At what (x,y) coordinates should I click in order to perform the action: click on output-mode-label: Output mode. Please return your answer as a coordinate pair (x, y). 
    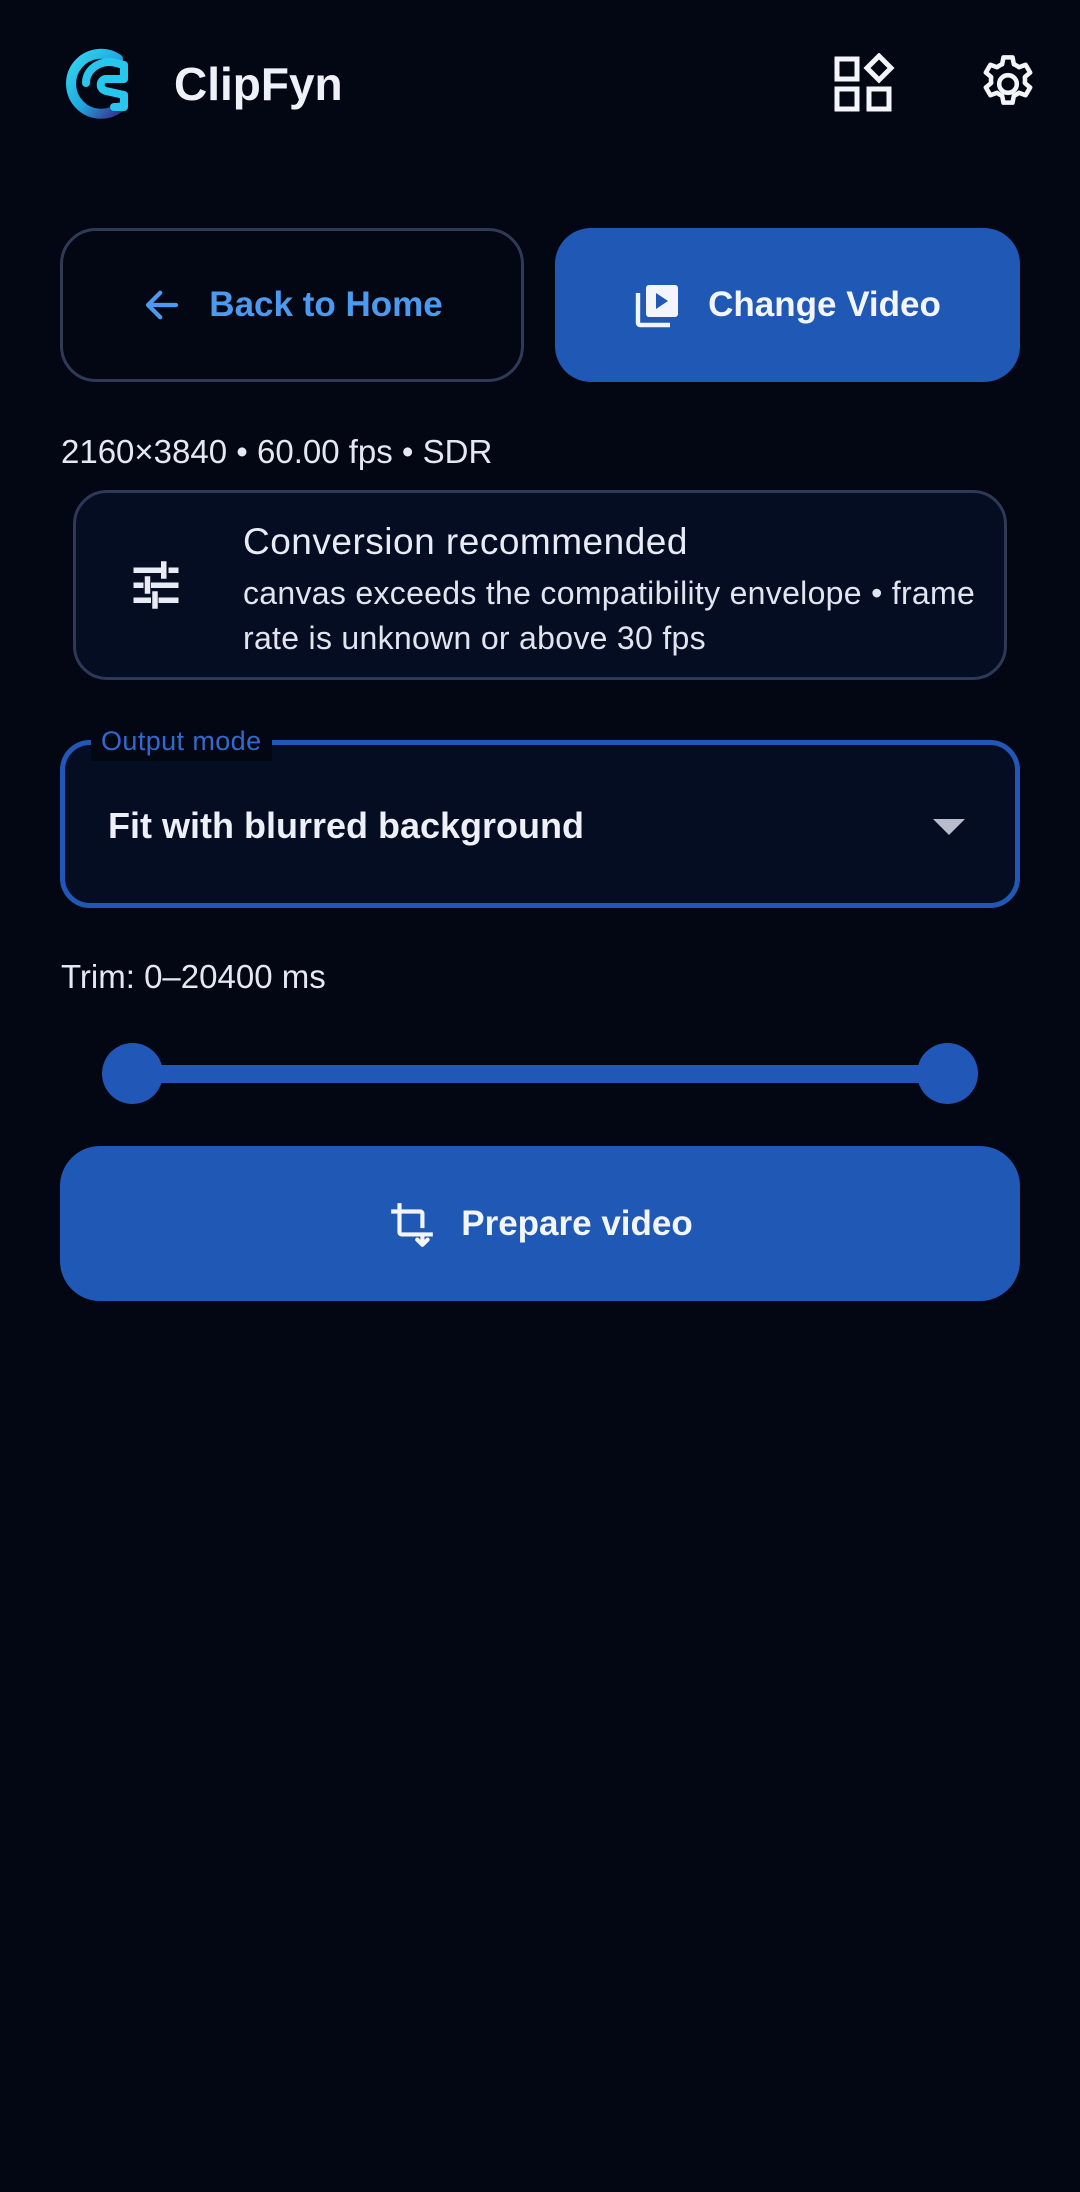
    Looking at the image, I should click on (181, 741).